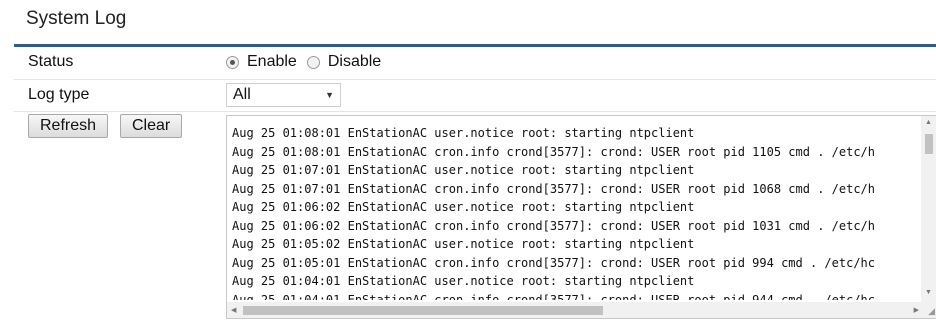 The image size is (936, 323). I want to click on resize-corner: ◢, so click(928, 310).